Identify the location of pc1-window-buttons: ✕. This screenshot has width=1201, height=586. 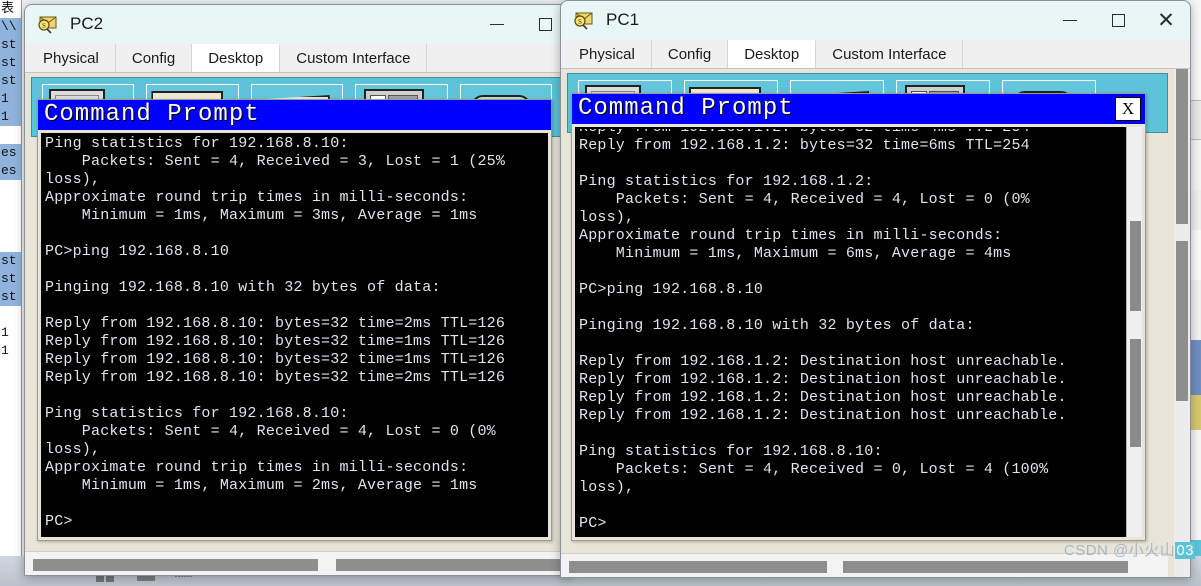
(1118, 20).